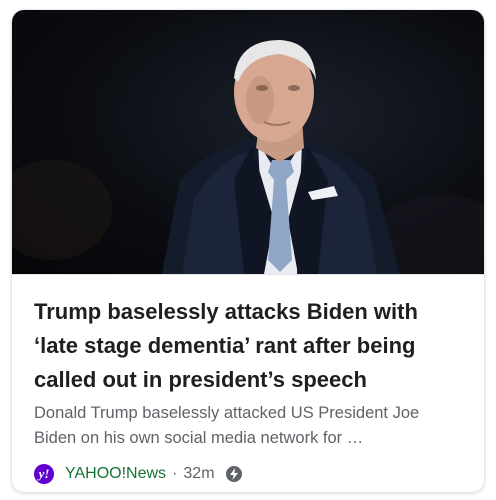 Image resolution: width=496 pixels, height=500 pixels. What do you see at coordinates (44, 474) in the screenshot?
I see `yahoo-logo-icon: y!` at bounding box center [44, 474].